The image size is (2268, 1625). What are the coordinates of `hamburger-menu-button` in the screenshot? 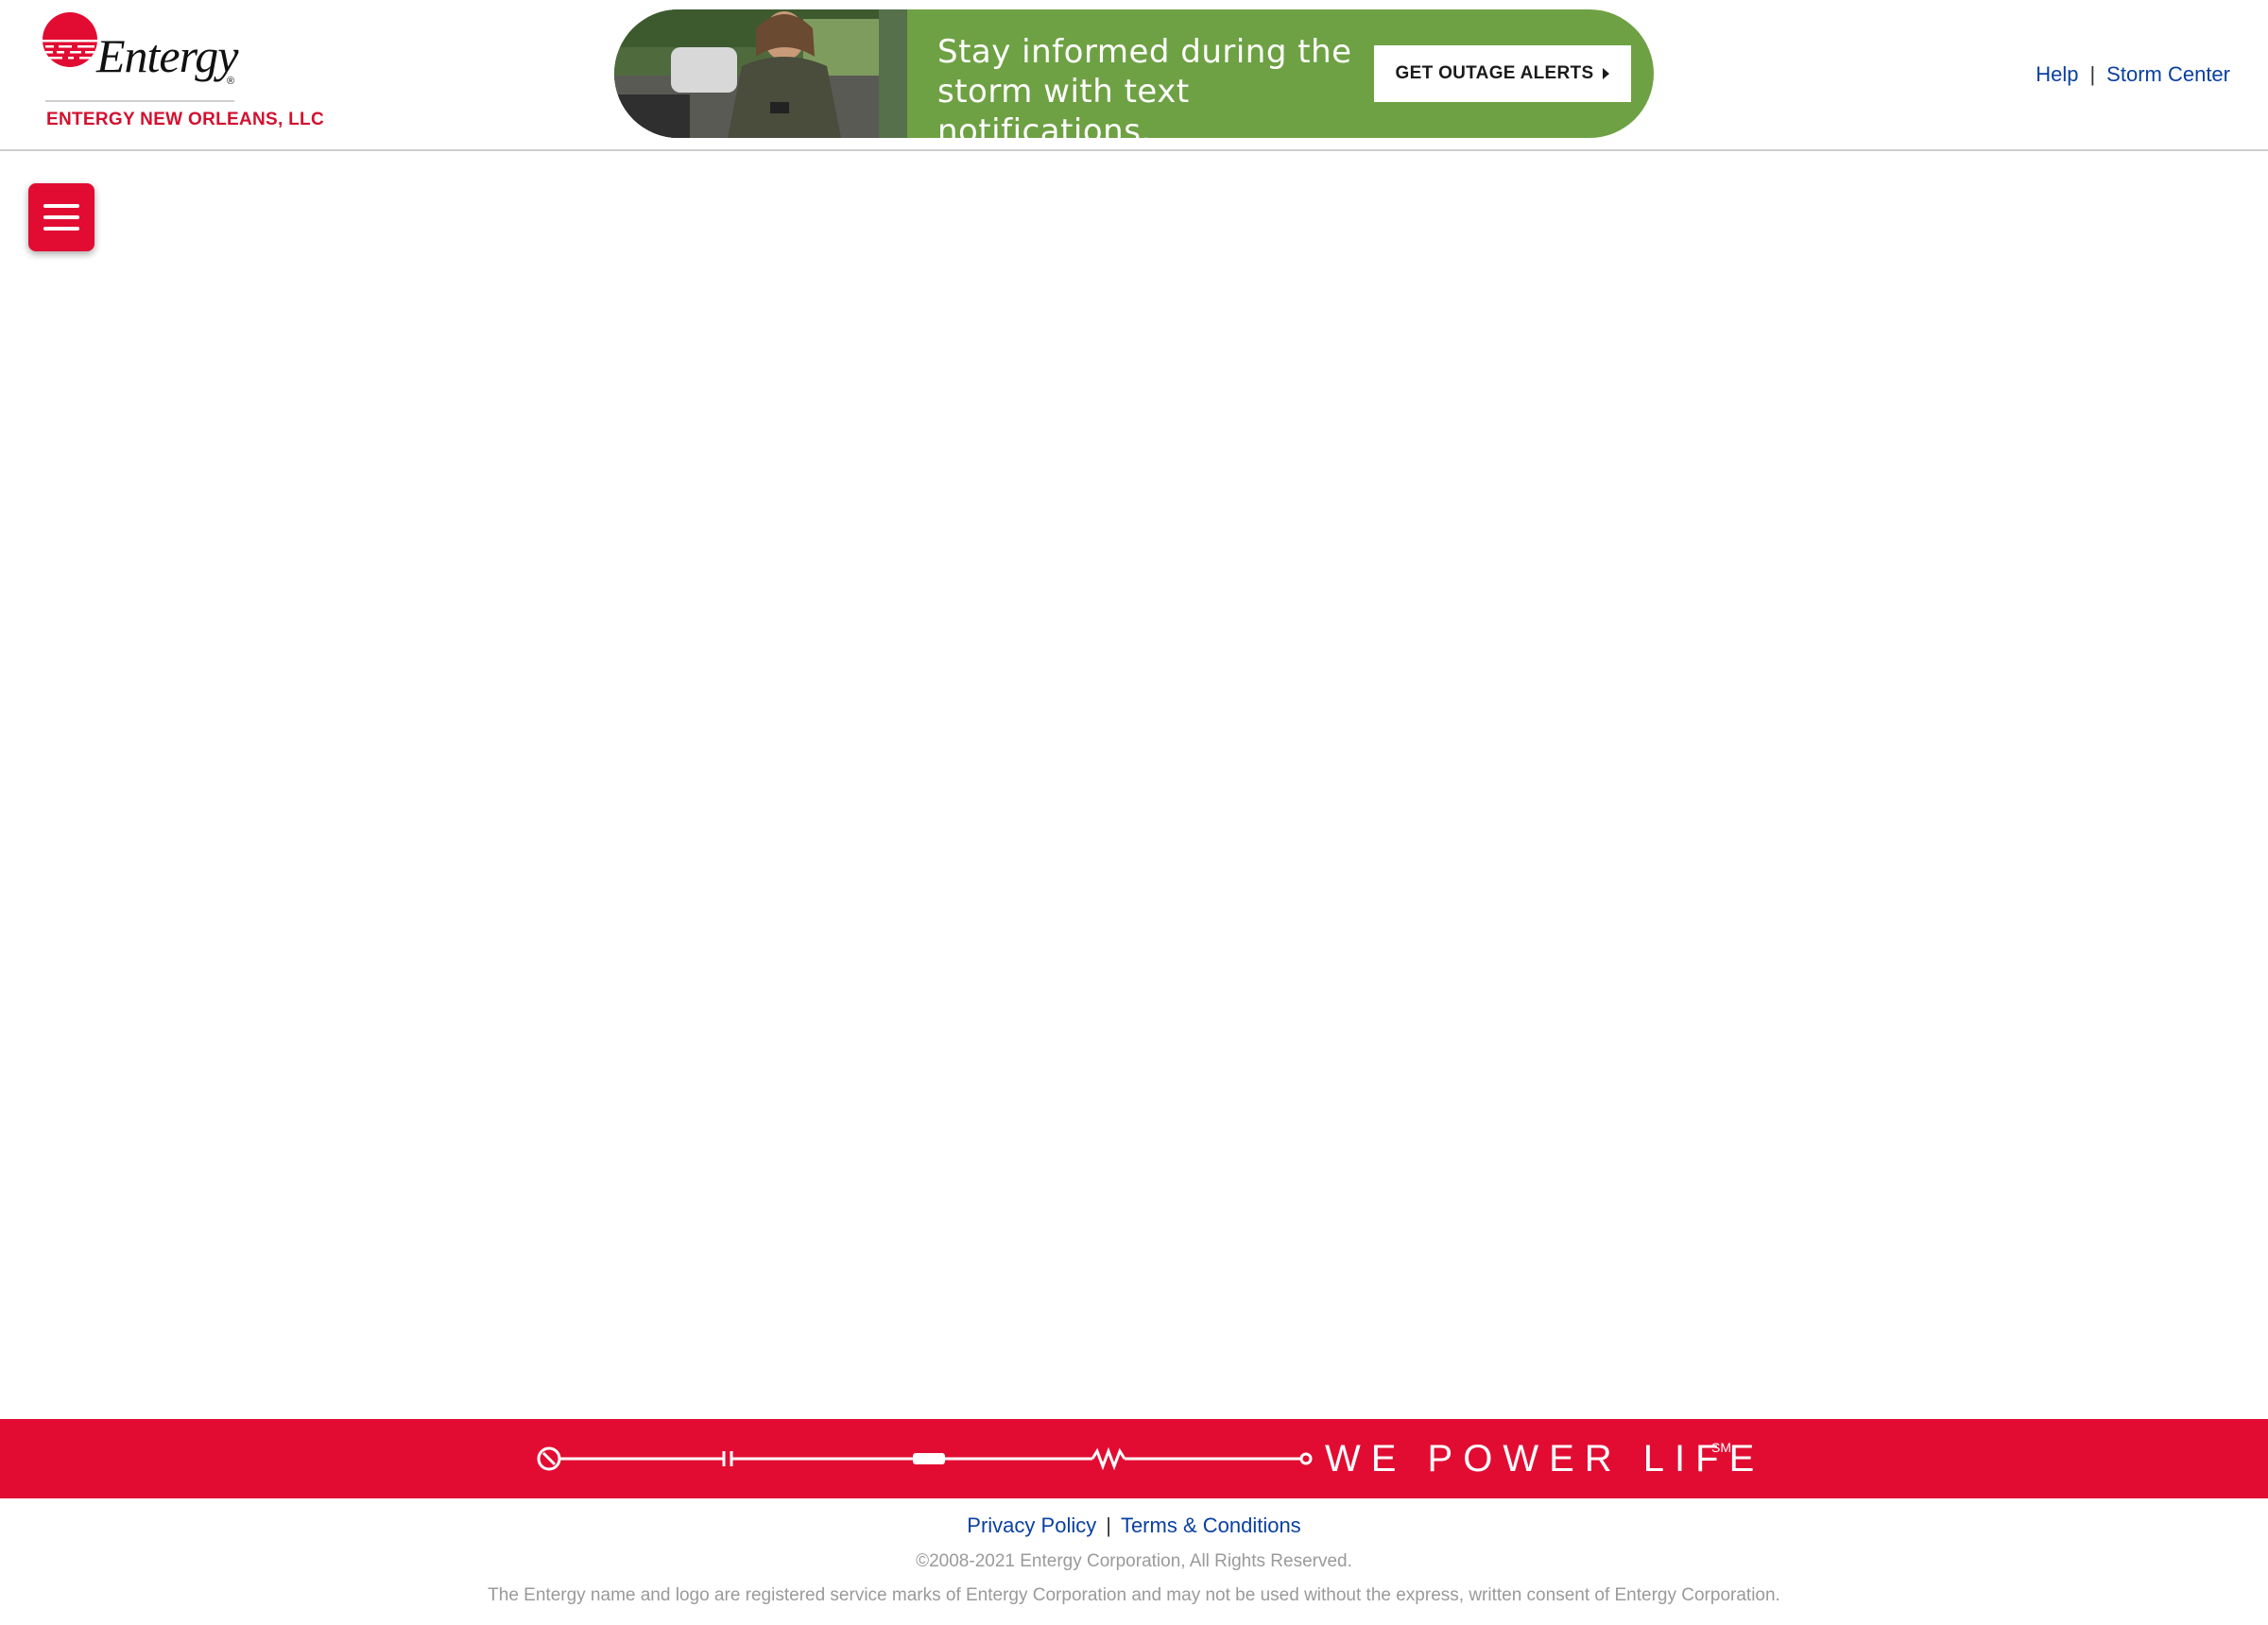 It's located at (61, 217).